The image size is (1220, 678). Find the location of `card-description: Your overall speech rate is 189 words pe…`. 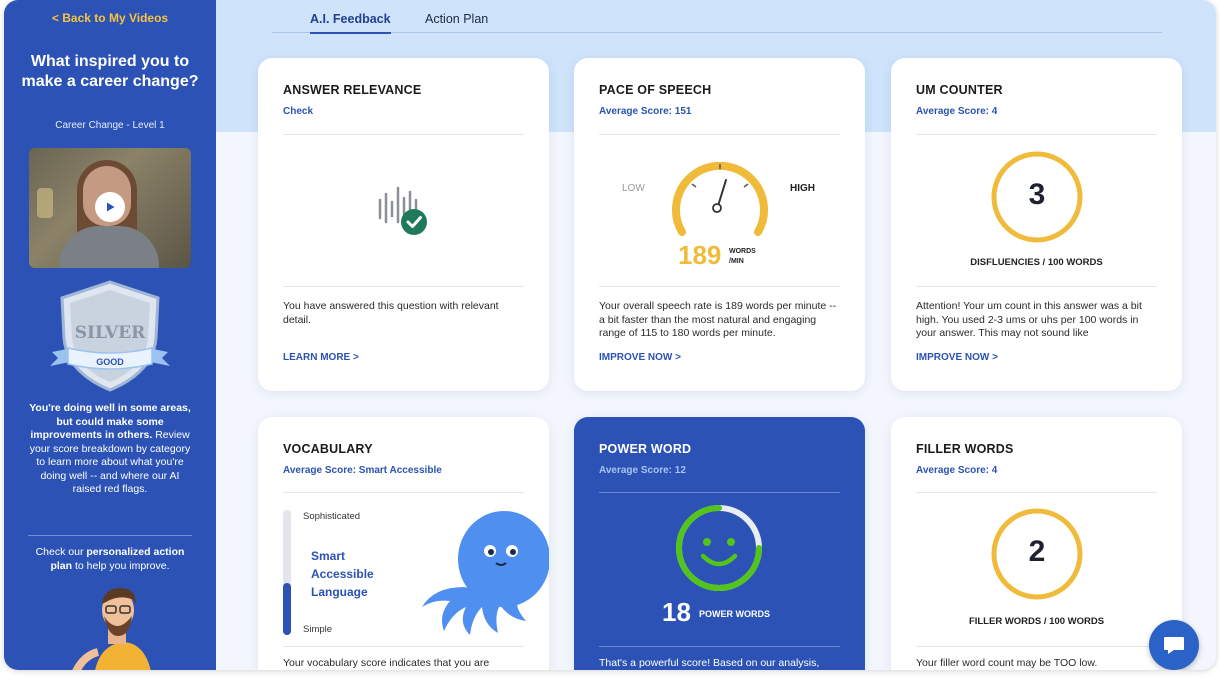

card-description: Your overall speech rate is 189 words pe… is located at coordinates (718, 319).